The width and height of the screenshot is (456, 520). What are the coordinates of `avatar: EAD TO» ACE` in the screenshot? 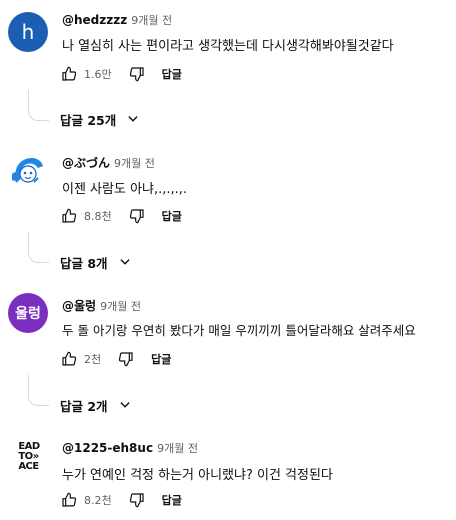 It's located at (28, 457).